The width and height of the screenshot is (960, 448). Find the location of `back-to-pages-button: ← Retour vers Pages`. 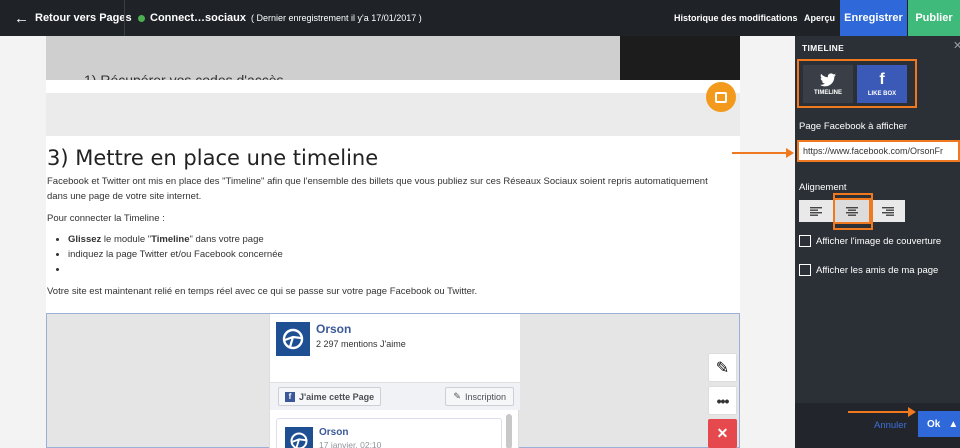

back-to-pages-button: ← Retour vers Pages is located at coordinates (73, 18).